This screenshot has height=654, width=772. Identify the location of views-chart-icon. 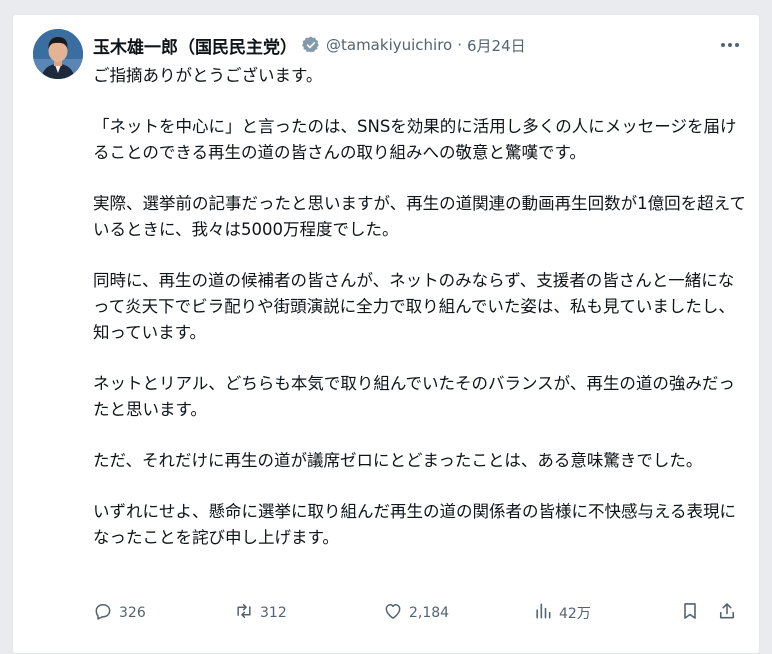
(546, 613).